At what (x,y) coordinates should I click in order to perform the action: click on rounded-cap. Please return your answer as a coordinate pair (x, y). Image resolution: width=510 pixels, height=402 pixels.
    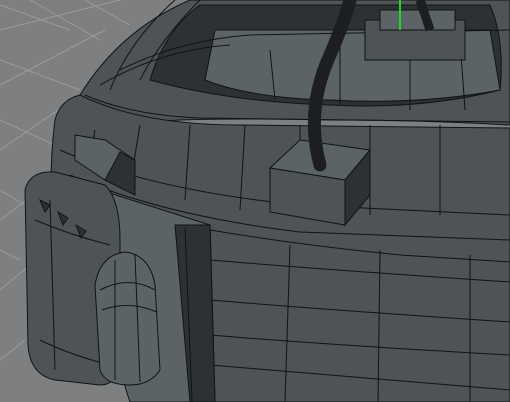
    Looking at the image, I should click on (127, 318).